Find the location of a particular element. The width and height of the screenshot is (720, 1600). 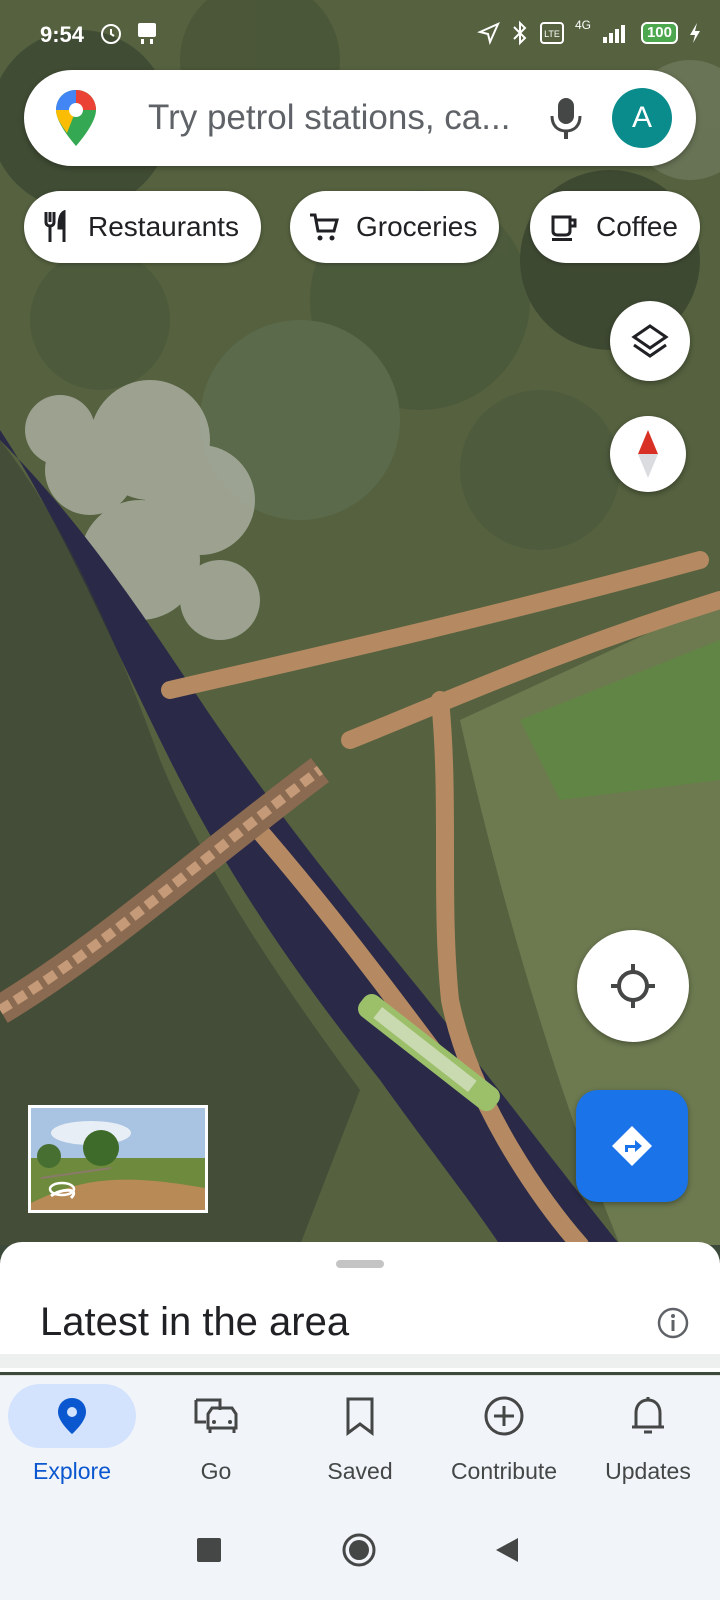

home-icon is located at coordinates (359, 1550).